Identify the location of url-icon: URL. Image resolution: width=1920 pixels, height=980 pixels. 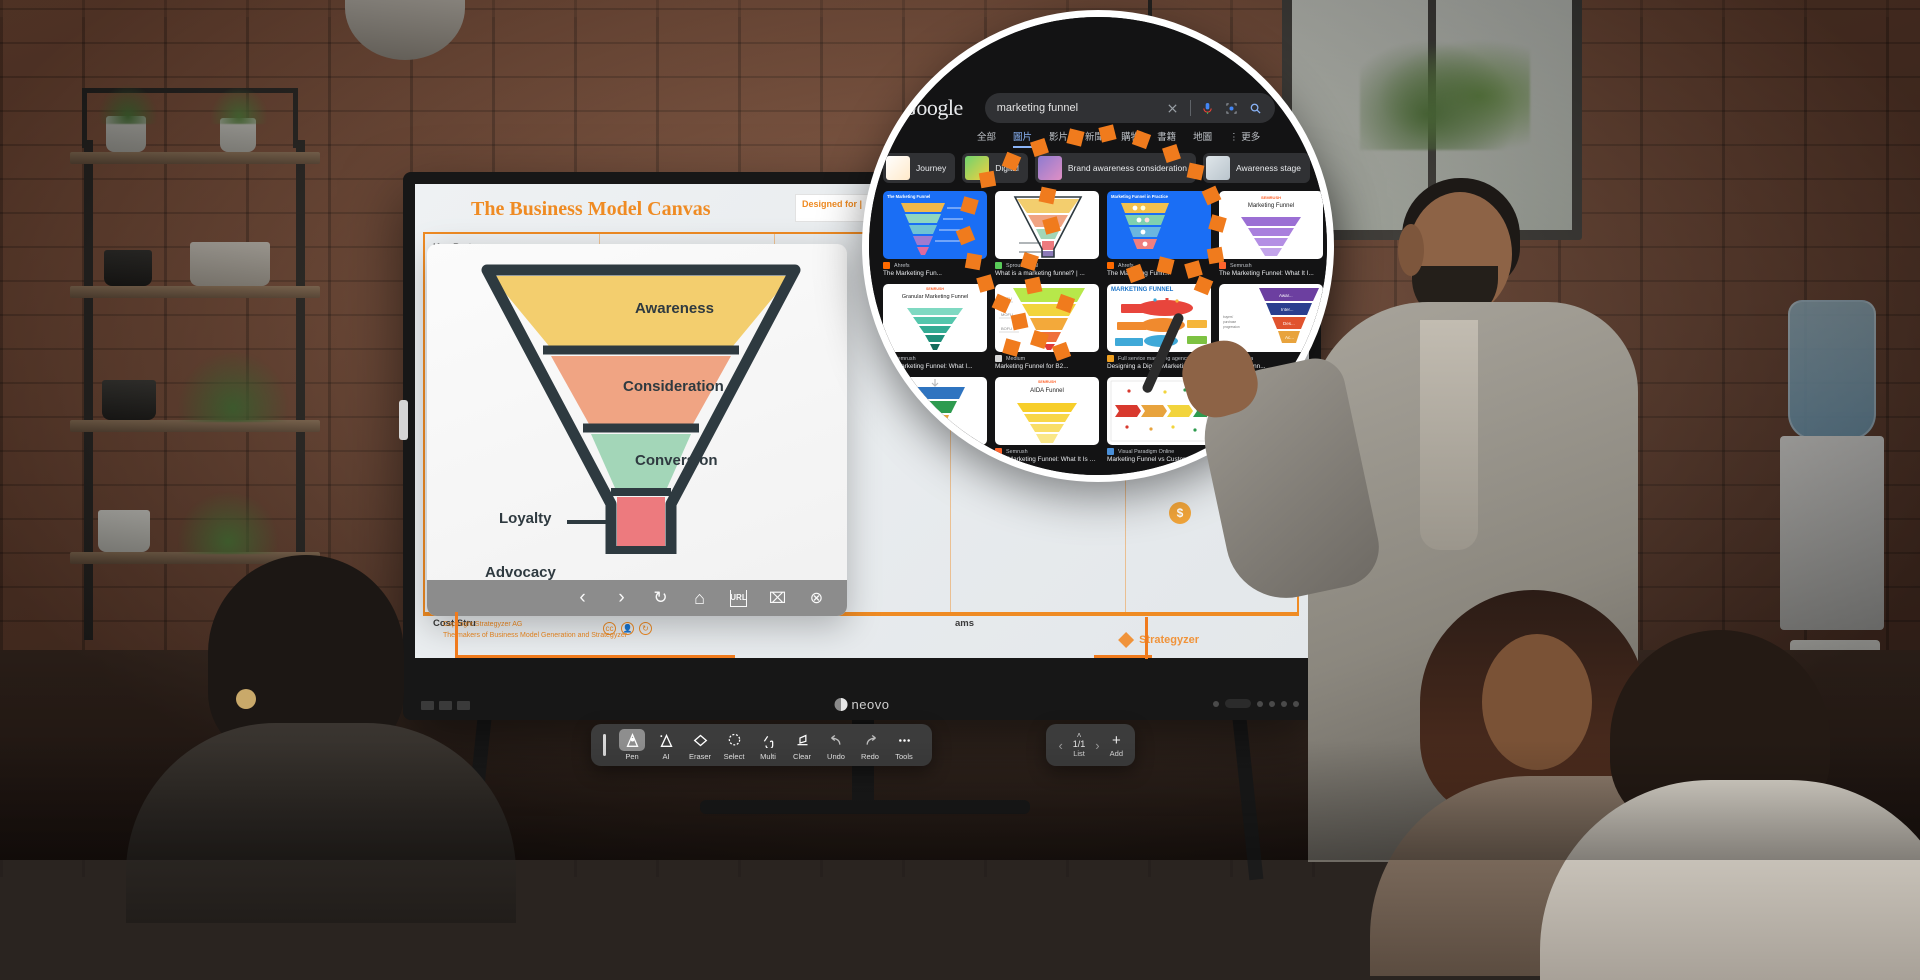
(738, 598).